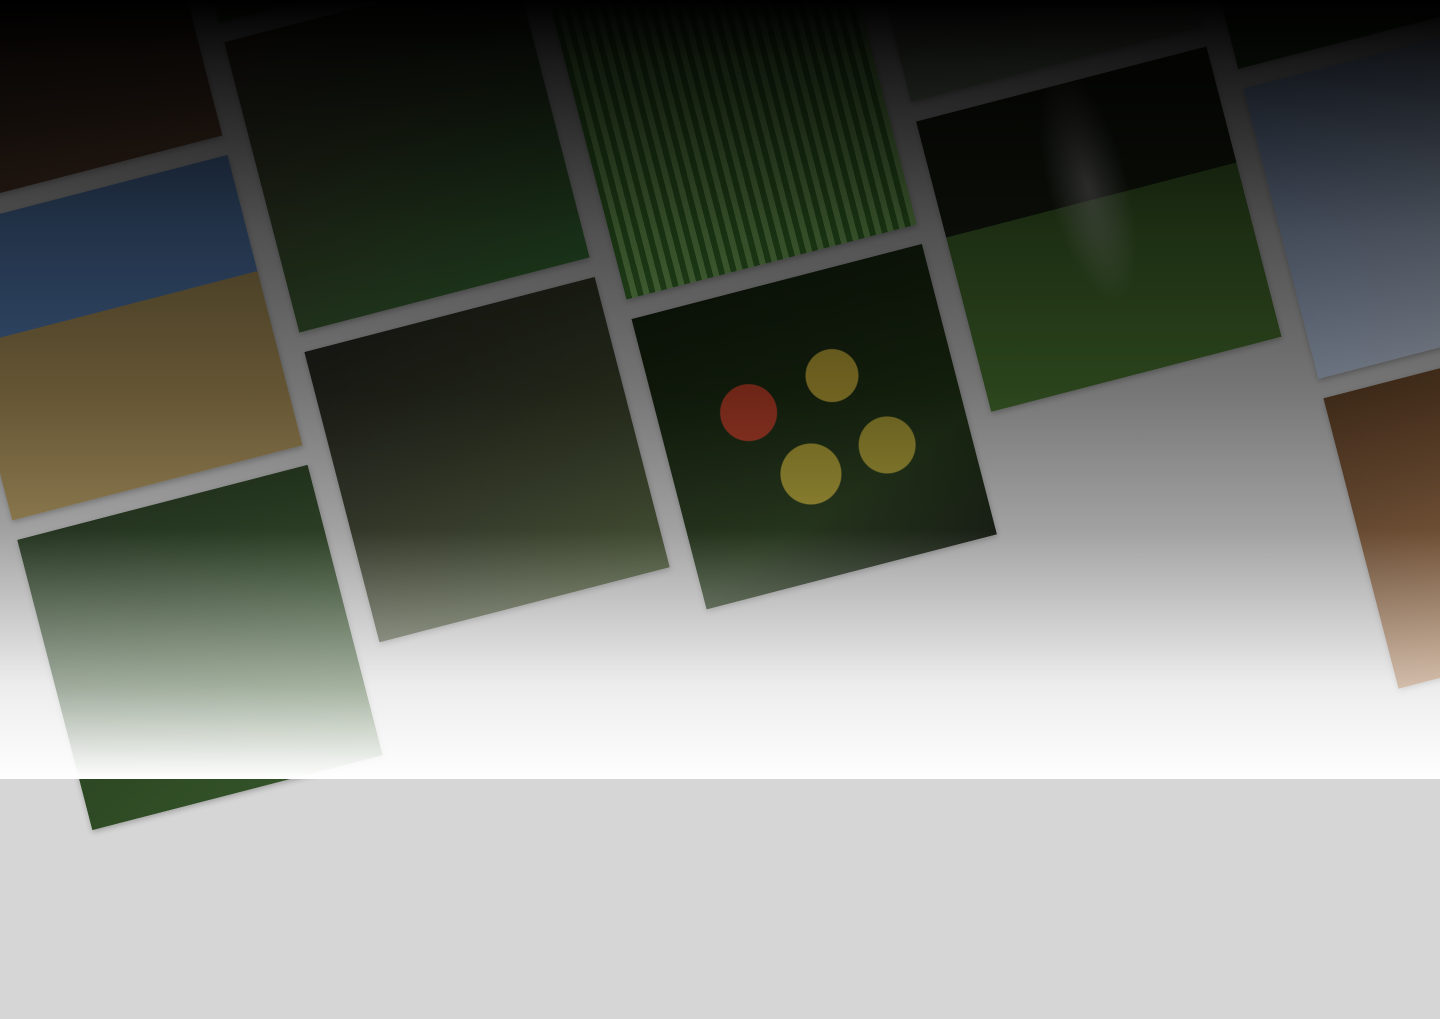 The image size is (1440, 1019). What do you see at coordinates (1099, 229) in the screenshot?
I see `photo-irrigation-tile` at bounding box center [1099, 229].